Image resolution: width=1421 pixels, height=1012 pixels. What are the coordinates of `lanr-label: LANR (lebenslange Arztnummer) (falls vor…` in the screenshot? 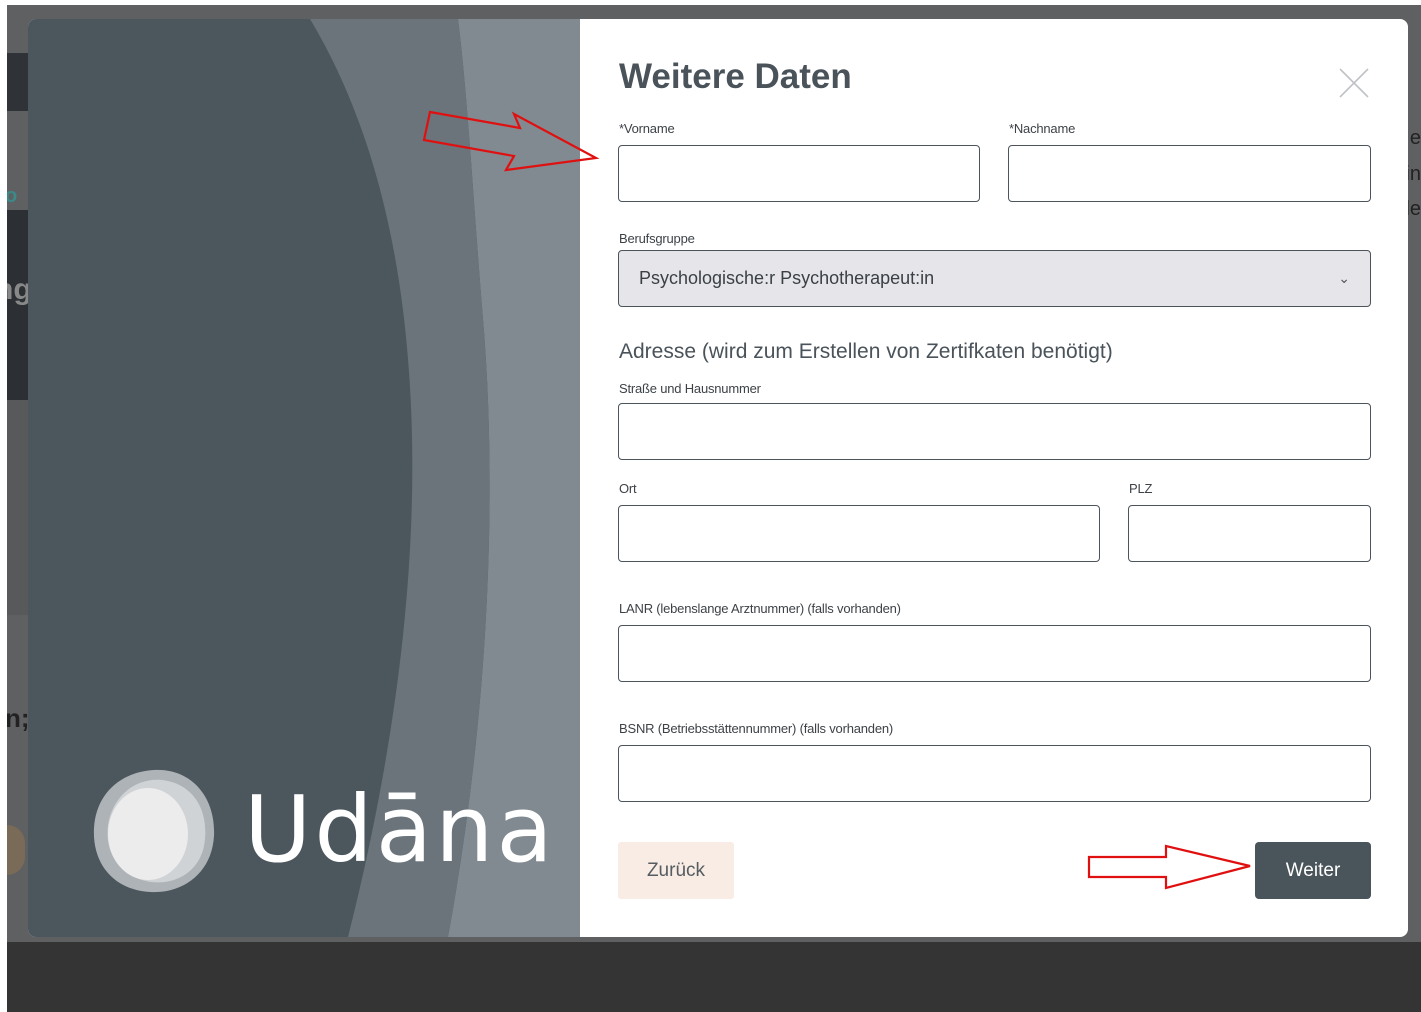 It's located at (760, 608).